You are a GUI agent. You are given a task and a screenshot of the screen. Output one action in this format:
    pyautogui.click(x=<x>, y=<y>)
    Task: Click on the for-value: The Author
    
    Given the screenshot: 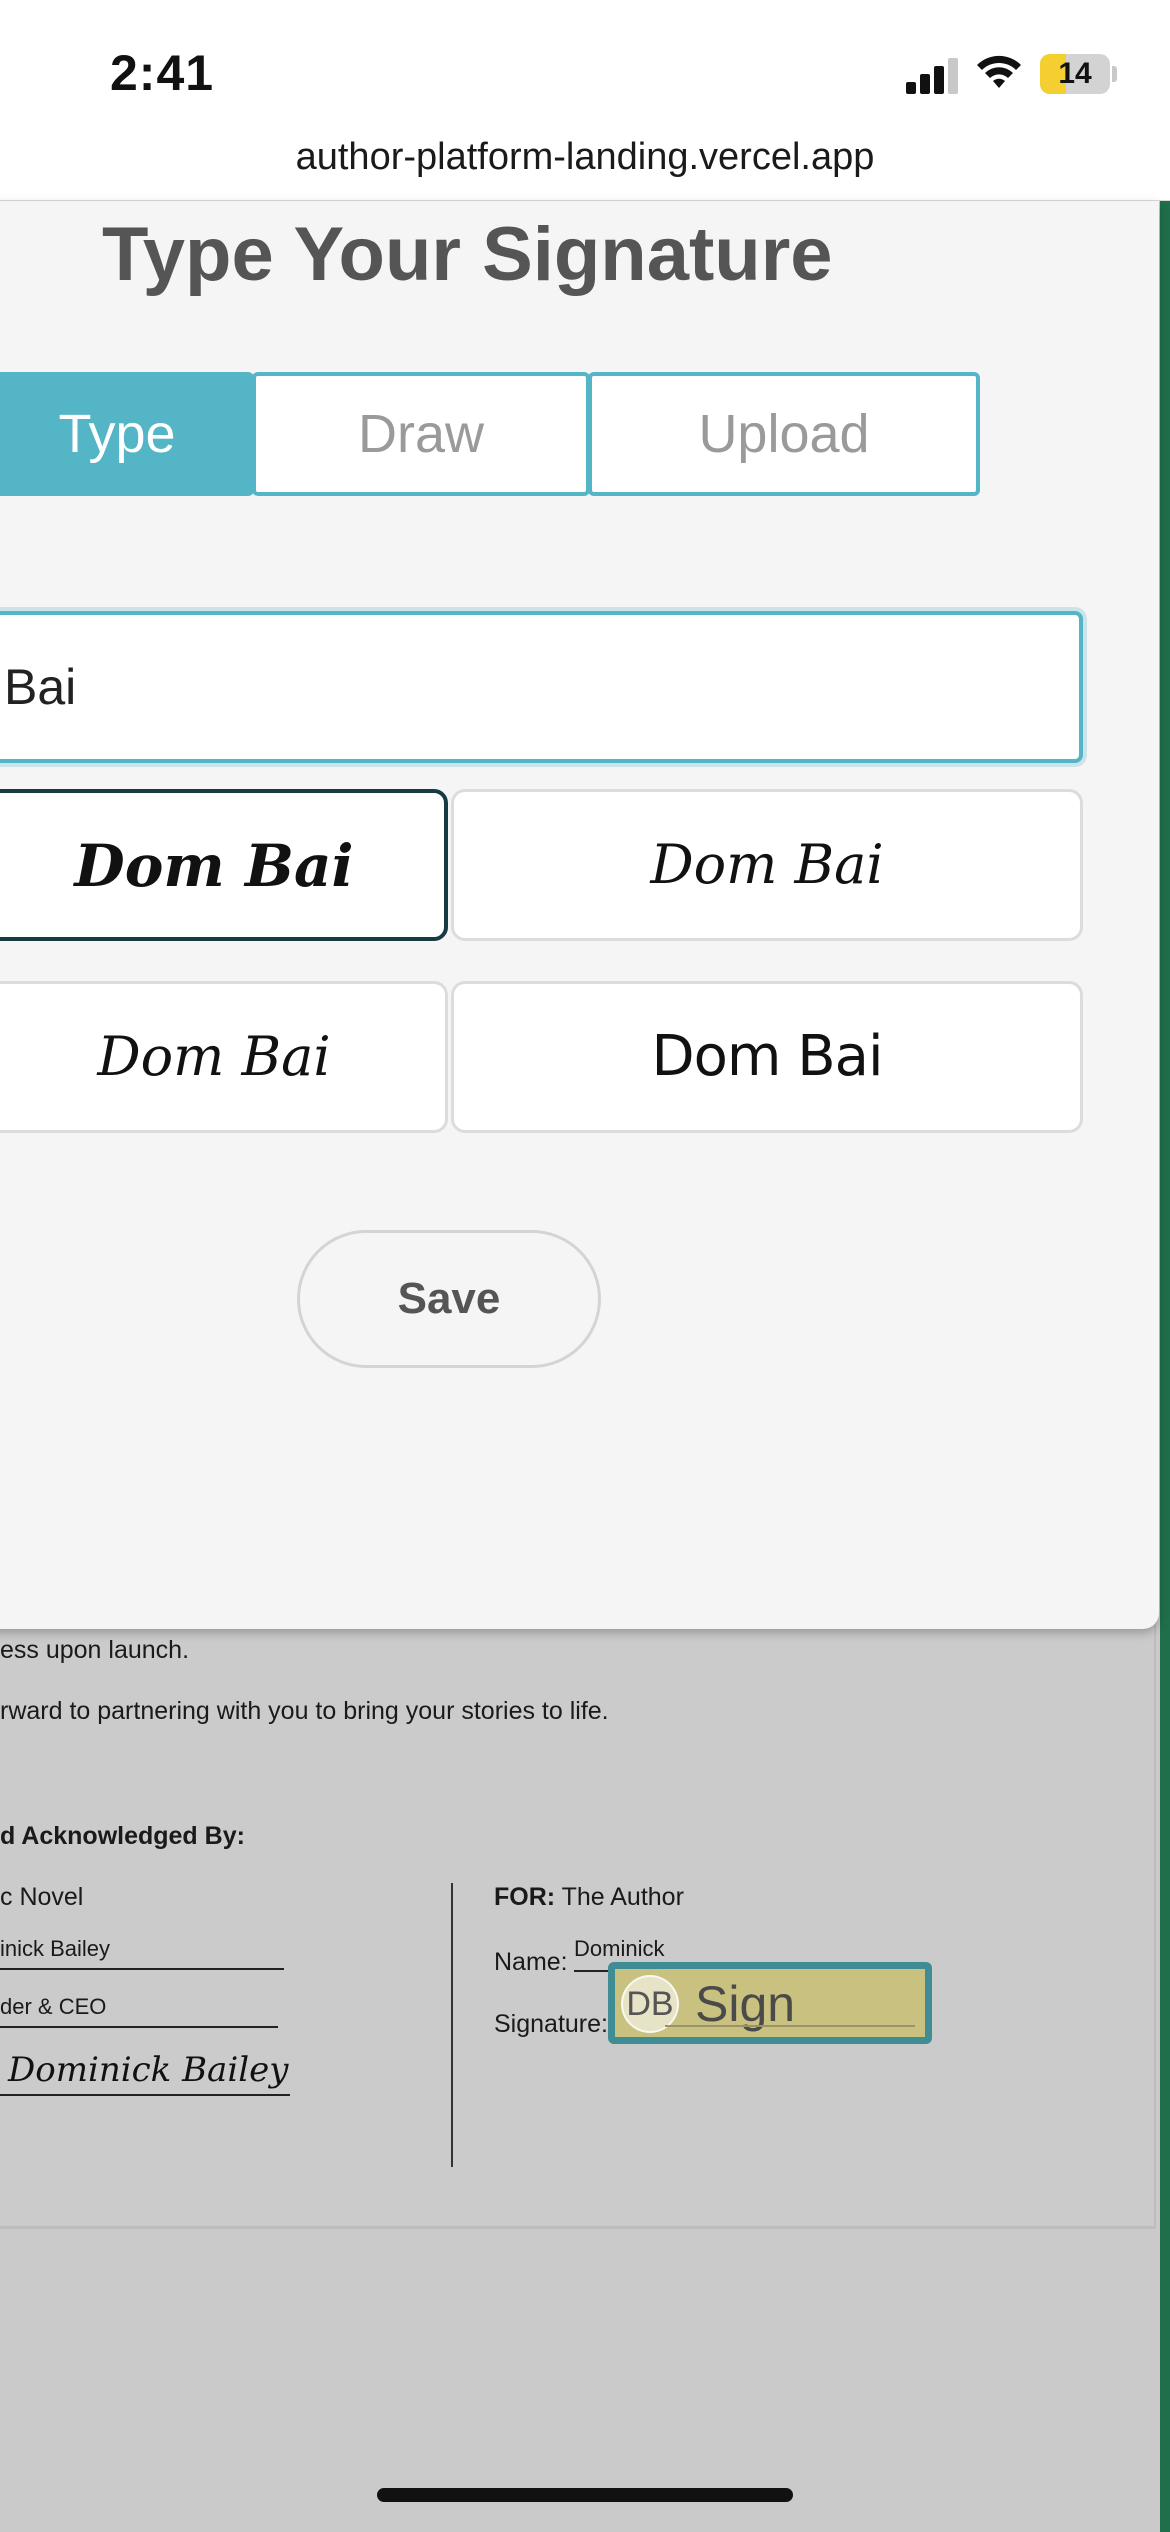 What is the action you would take?
    pyautogui.click(x=622, y=1897)
    